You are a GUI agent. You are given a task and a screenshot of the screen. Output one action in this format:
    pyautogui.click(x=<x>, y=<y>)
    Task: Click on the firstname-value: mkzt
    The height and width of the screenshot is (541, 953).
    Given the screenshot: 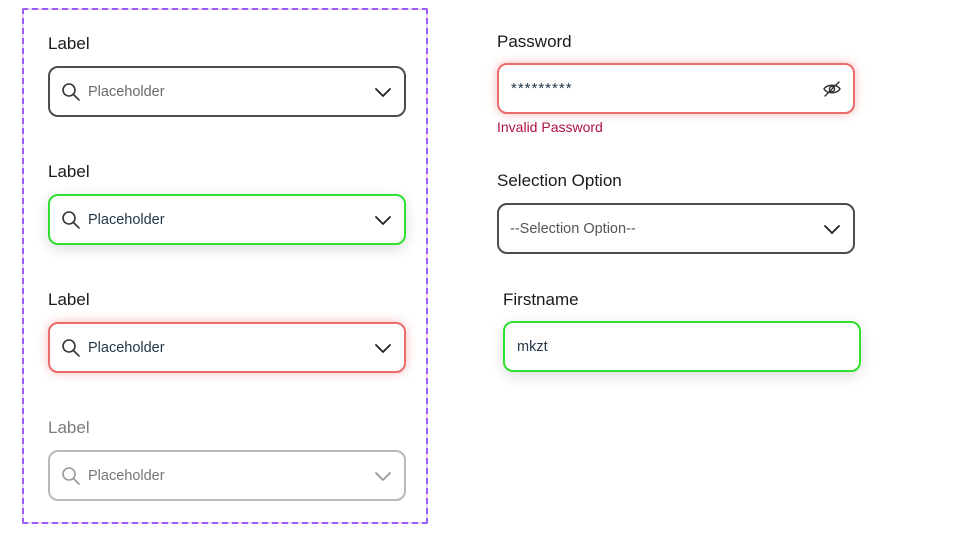 What is the action you would take?
    pyautogui.click(x=532, y=346)
    